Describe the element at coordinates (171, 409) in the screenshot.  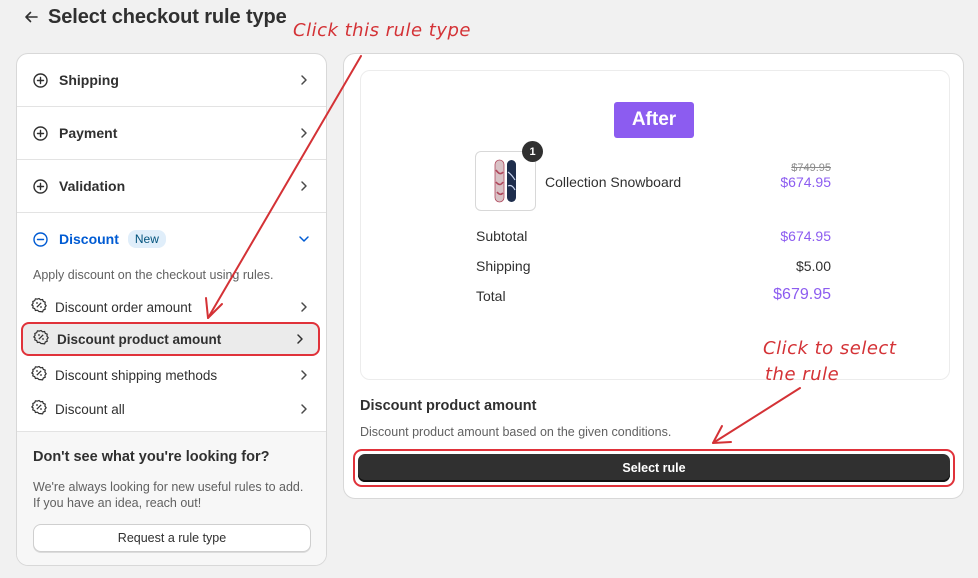
I see `rule-discount-all: Discount all` at that location.